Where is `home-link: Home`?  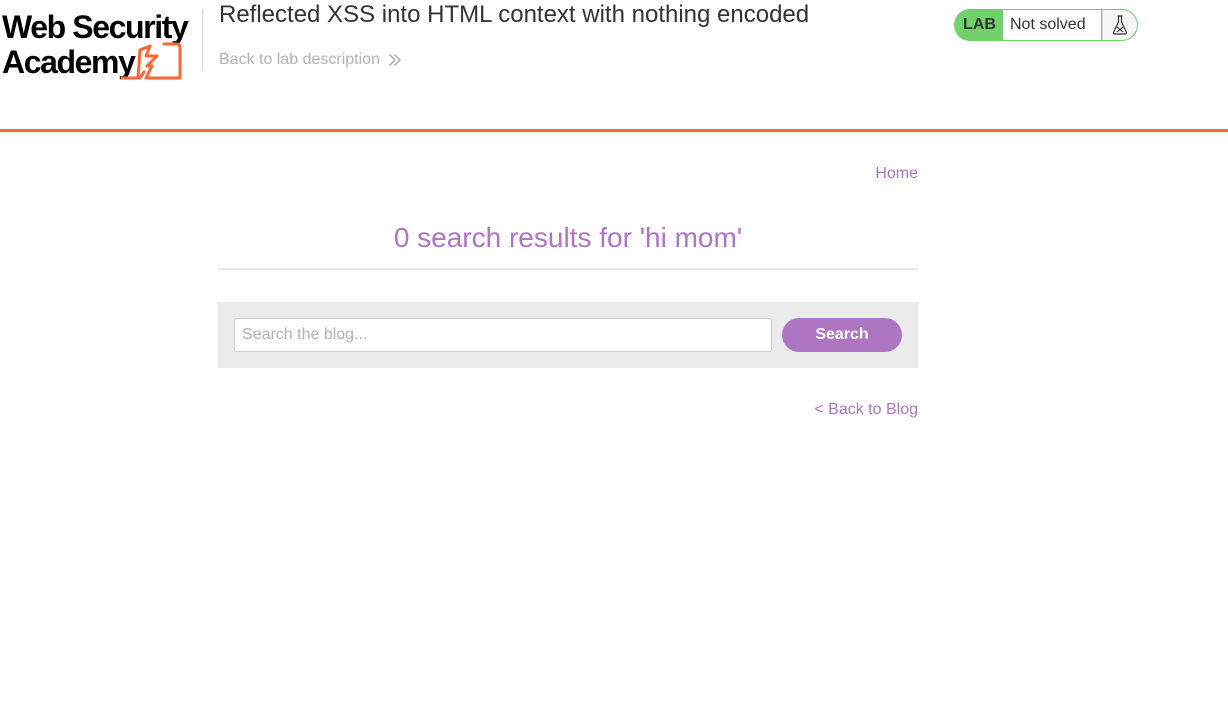 home-link: Home is located at coordinates (896, 174).